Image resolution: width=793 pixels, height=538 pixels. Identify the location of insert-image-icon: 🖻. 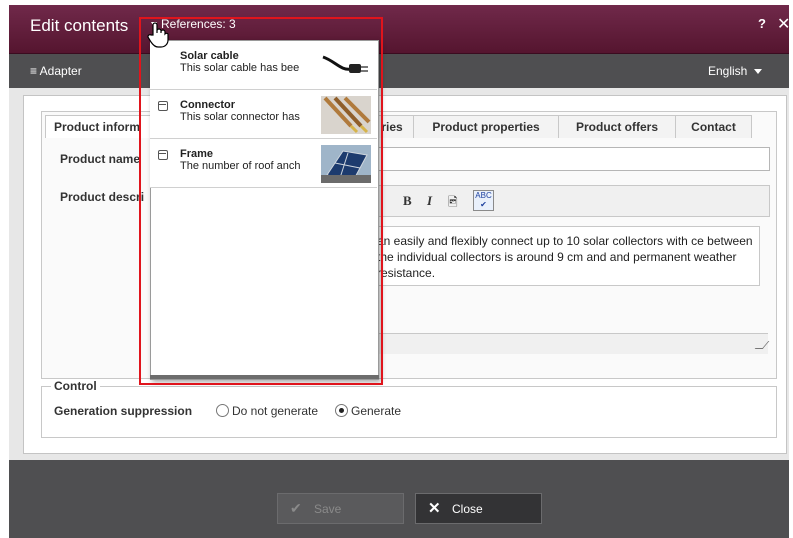
(453, 203).